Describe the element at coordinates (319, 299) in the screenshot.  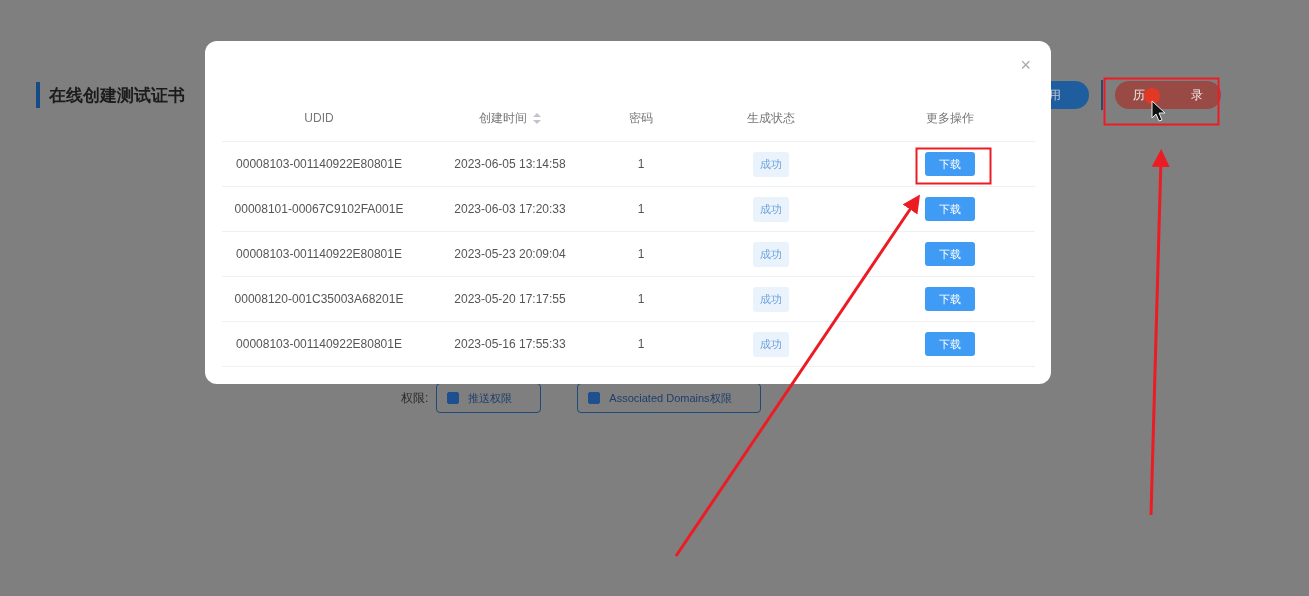
I see `table-cell: 00008120-001C35003A68201E` at that location.